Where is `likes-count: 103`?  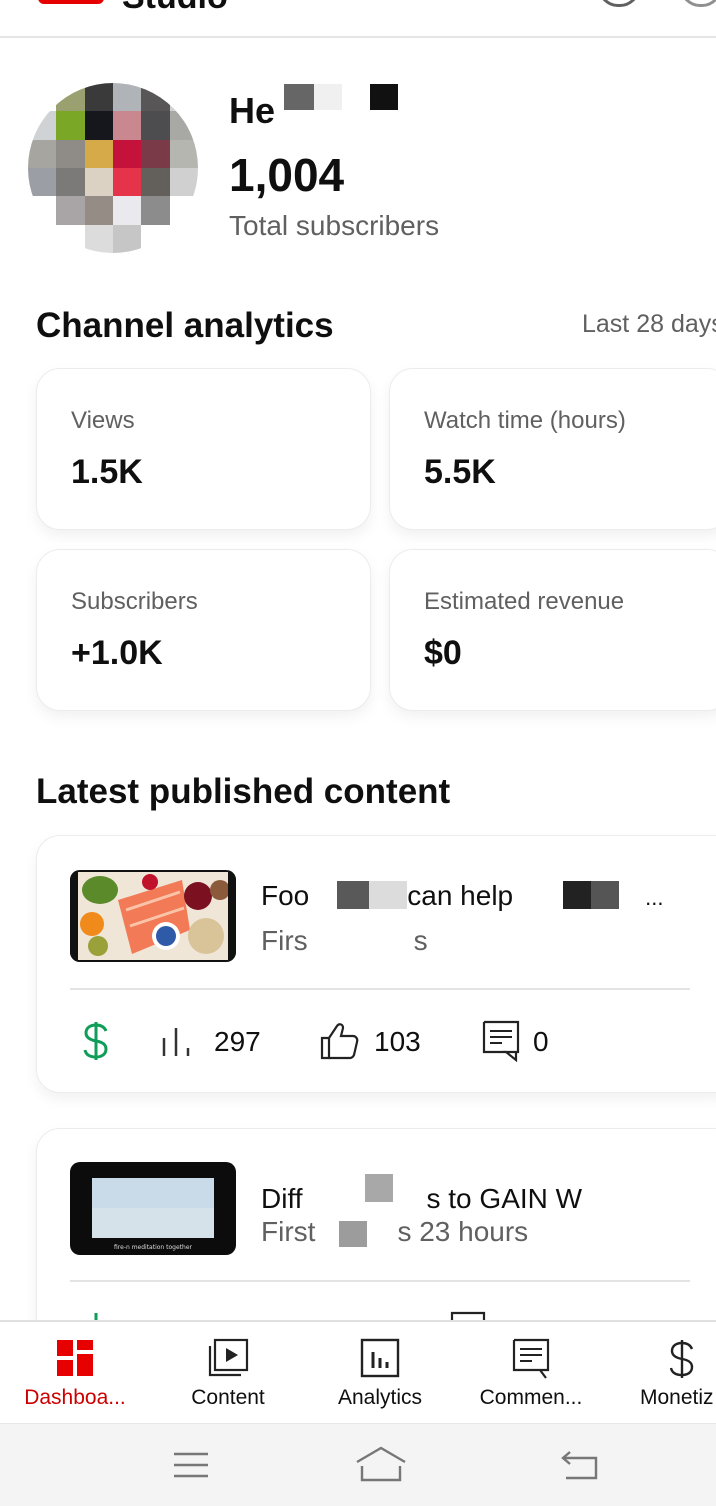 likes-count: 103 is located at coordinates (397, 1041).